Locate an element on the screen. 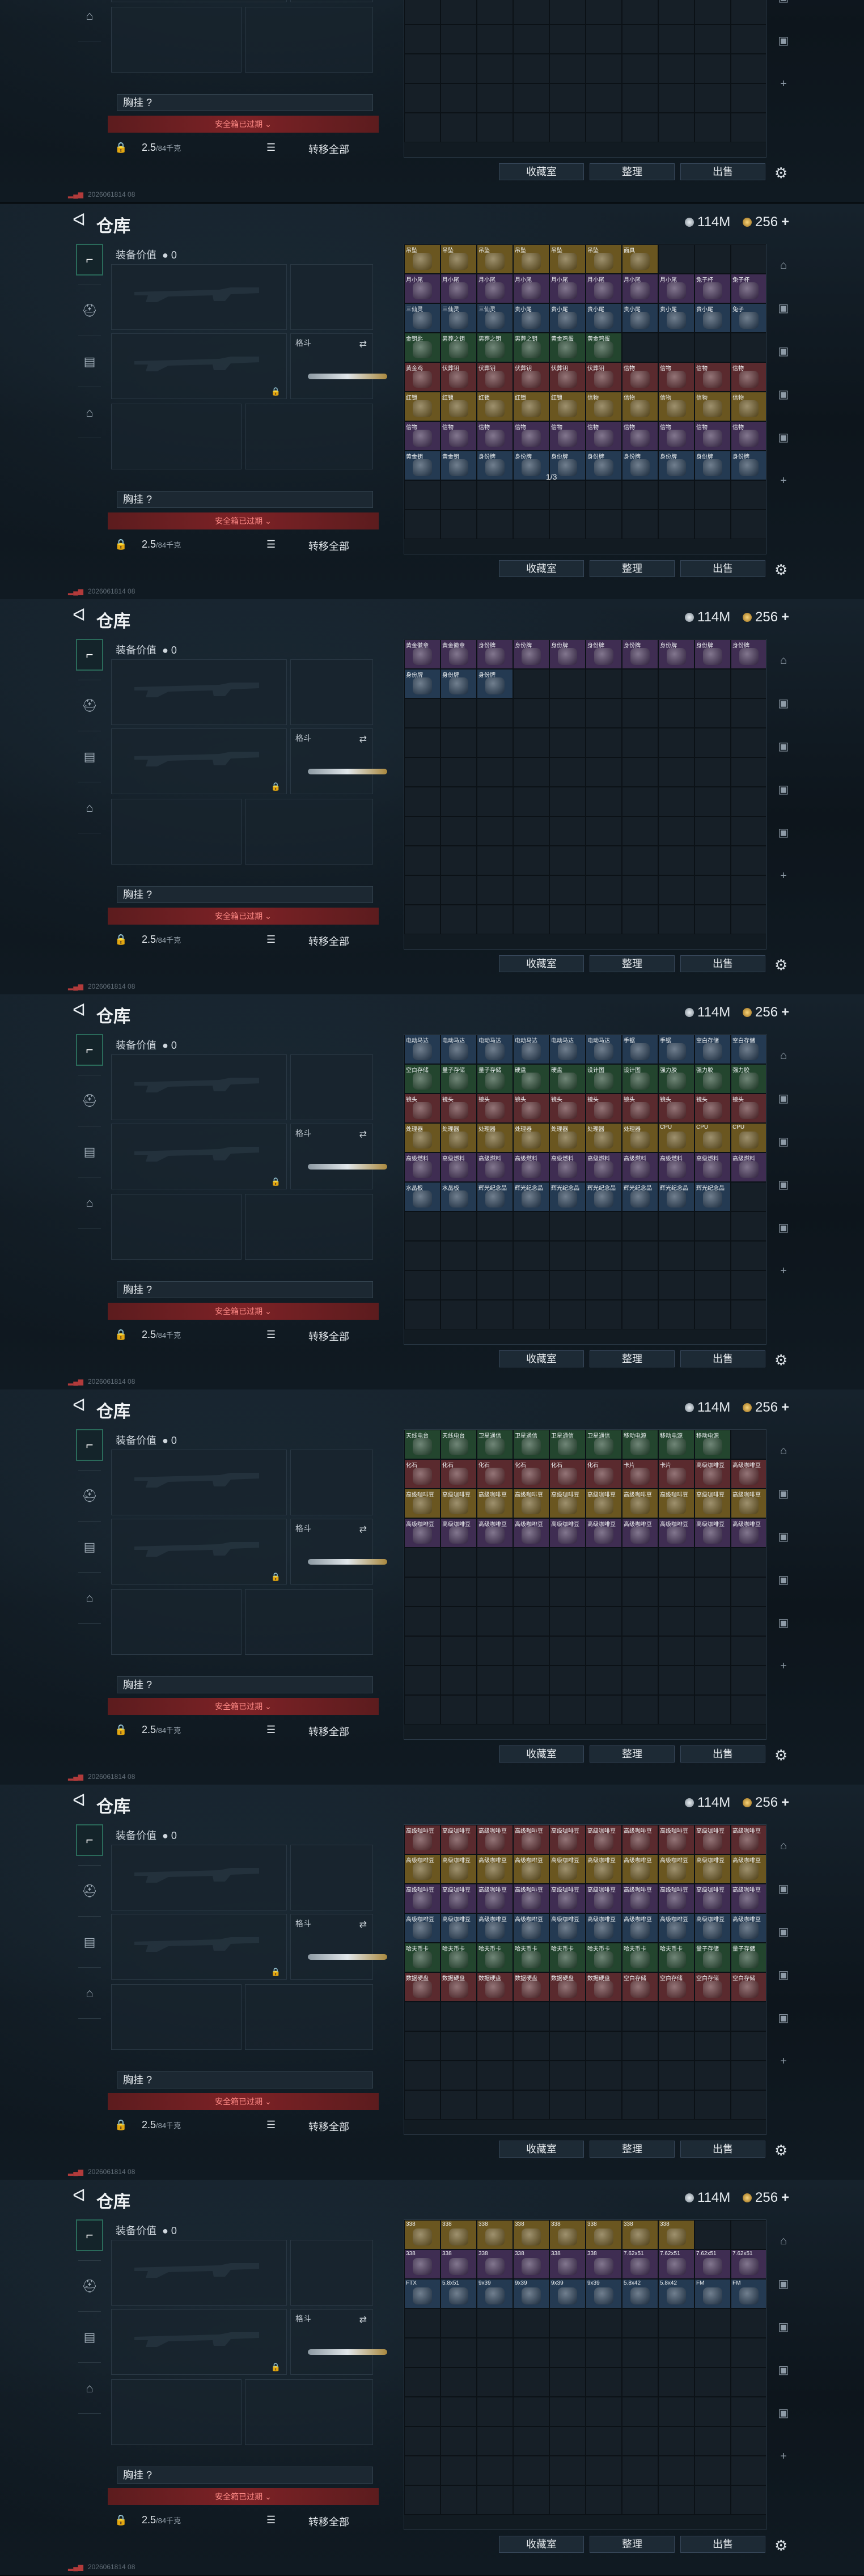  item-cell: 伏葬钥 is located at coordinates (604, 377).